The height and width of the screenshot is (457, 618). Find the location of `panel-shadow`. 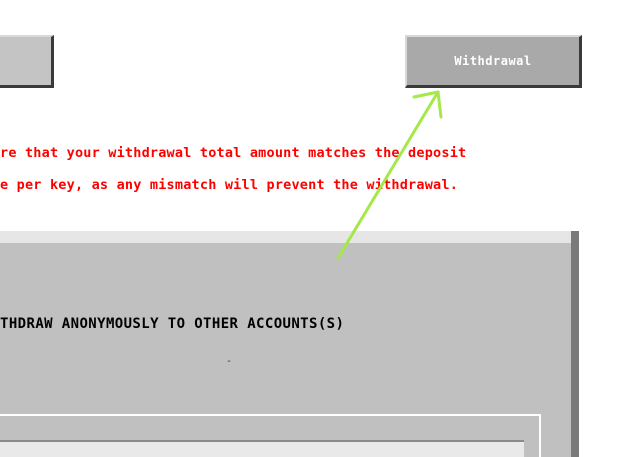

panel-shadow is located at coordinates (575, 344).